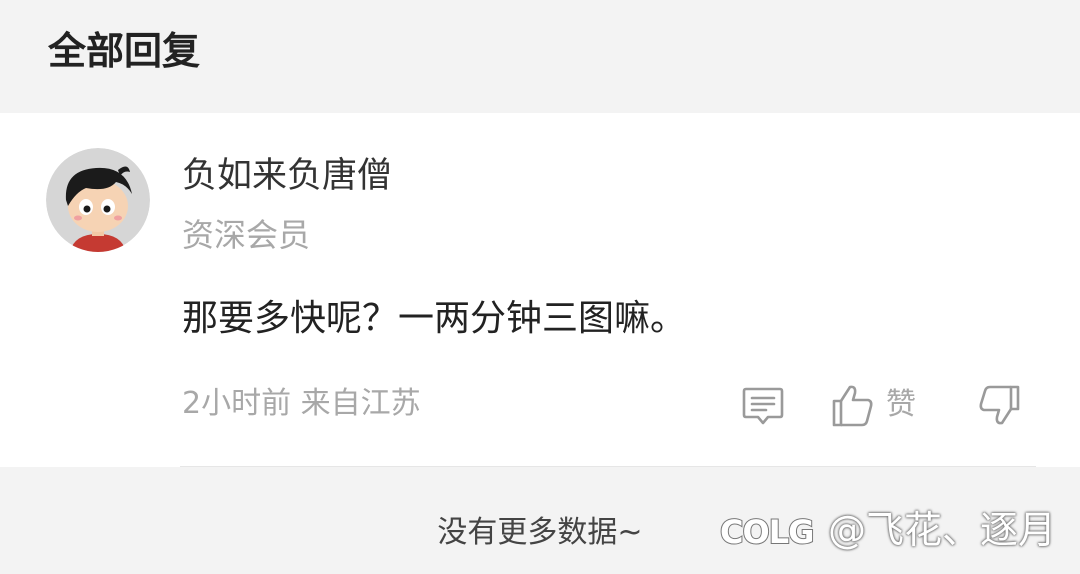 This screenshot has width=1080, height=574. Describe the element at coordinates (901, 405) in the screenshot. I see `like-label: 赞` at that location.